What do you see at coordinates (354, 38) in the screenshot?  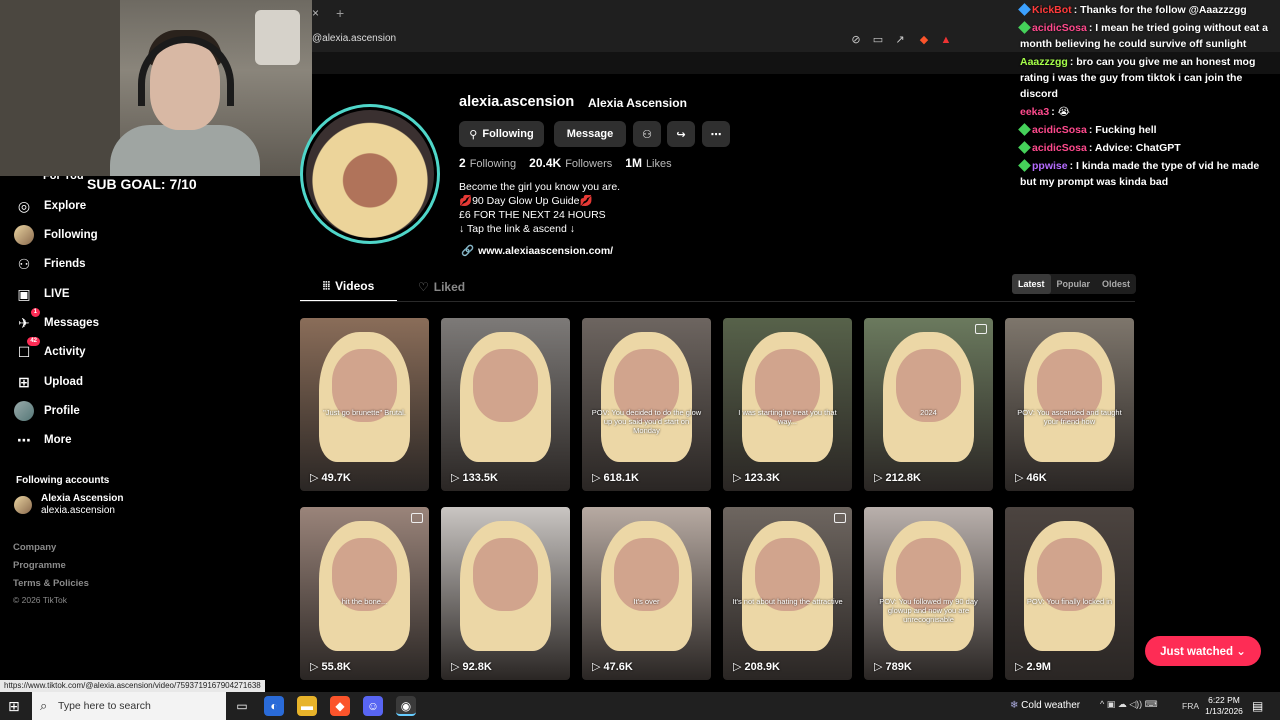 I see `url-text: @alexia.ascension` at bounding box center [354, 38].